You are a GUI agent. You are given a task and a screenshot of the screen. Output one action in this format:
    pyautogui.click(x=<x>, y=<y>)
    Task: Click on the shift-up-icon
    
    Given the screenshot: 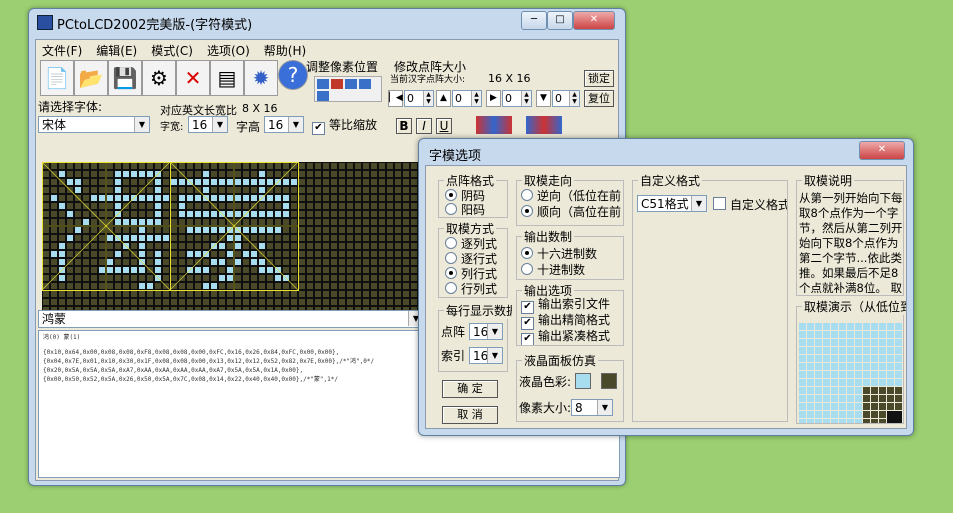 What is the action you would take?
    pyautogui.click(x=323, y=84)
    